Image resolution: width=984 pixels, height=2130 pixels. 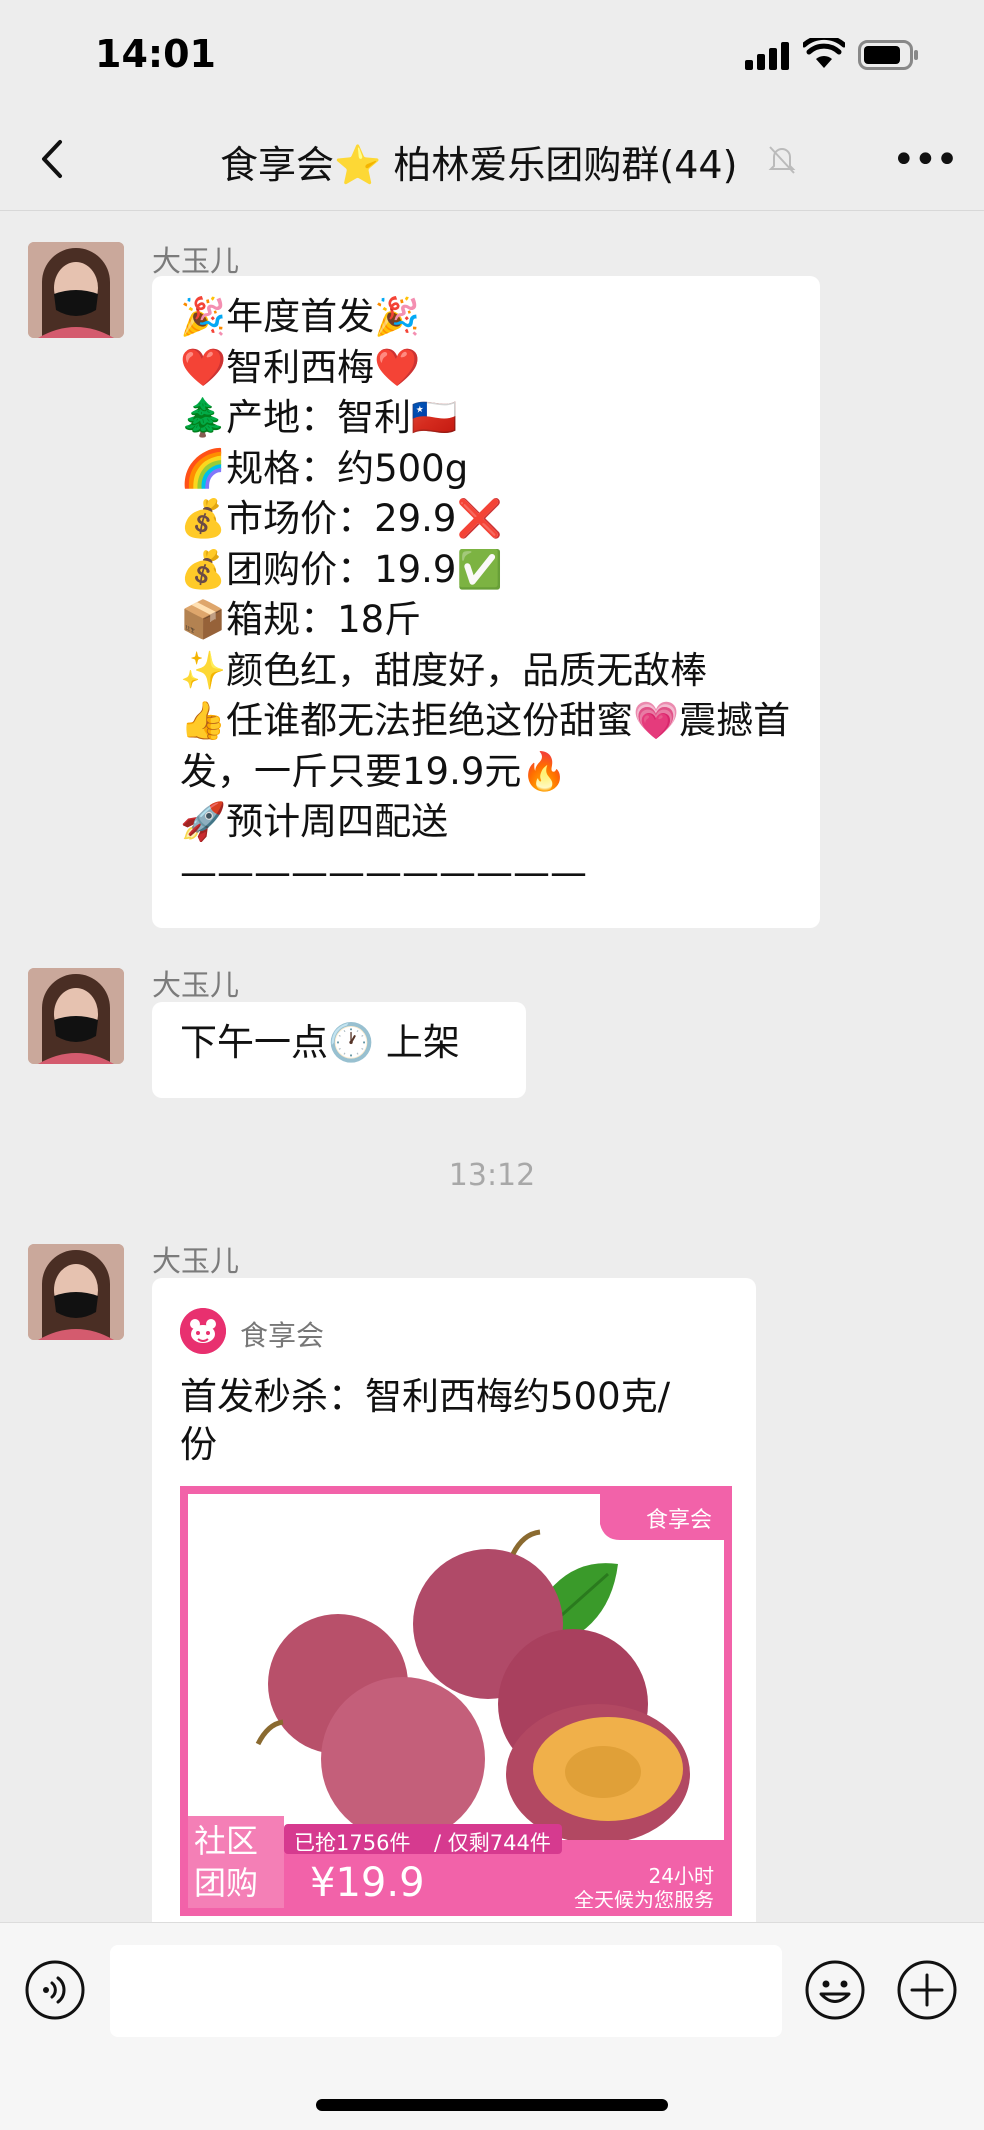 I want to click on mute-bell-icon, so click(x=782, y=160).